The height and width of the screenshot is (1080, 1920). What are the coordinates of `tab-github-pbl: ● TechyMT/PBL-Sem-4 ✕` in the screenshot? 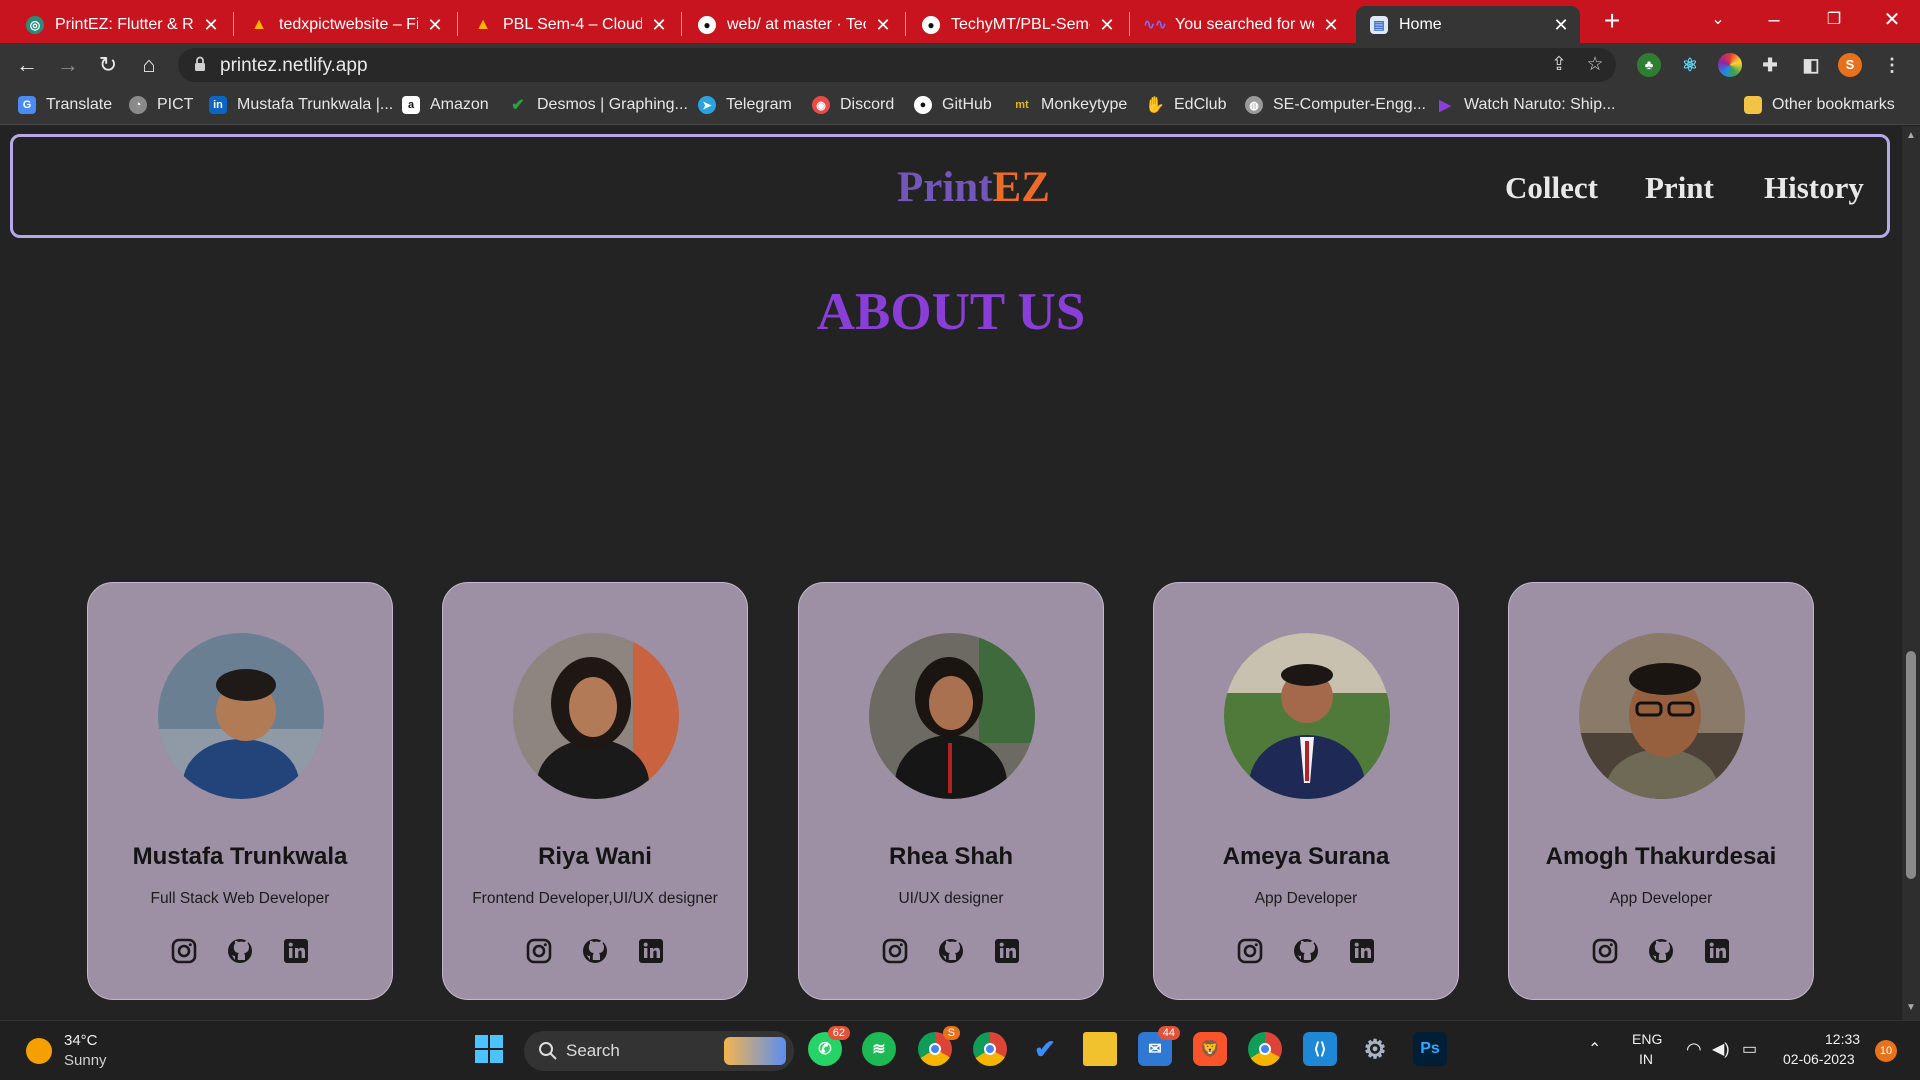 It's located at (1017, 24).